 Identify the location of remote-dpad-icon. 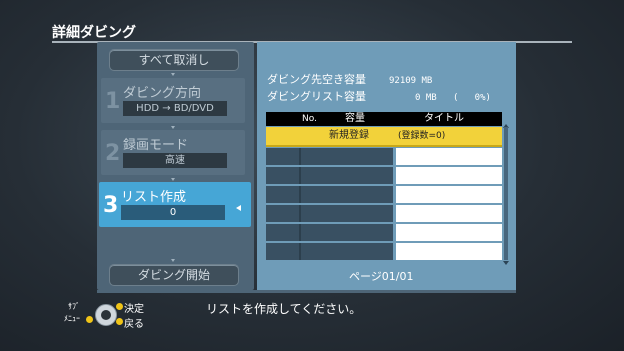
(106, 315).